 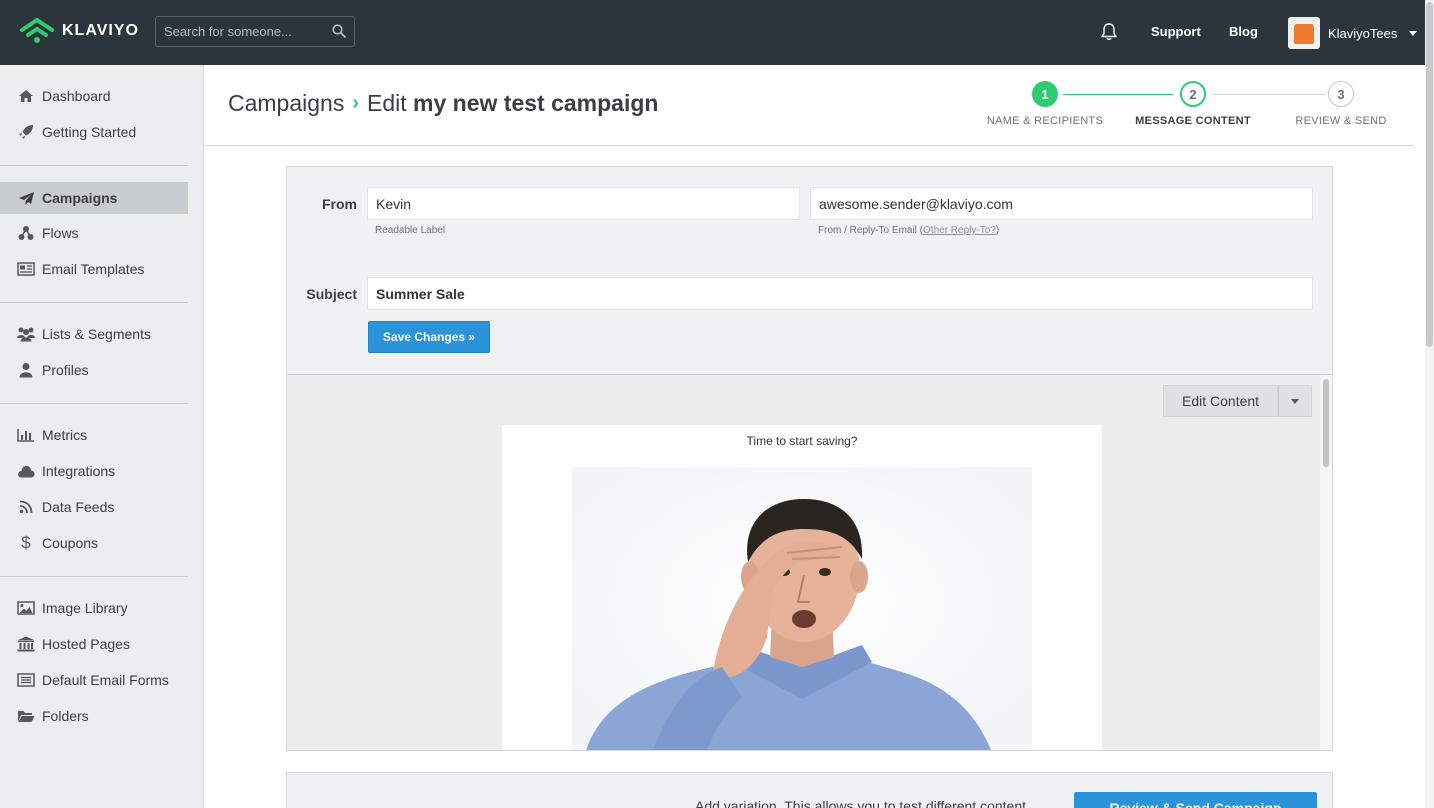 What do you see at coordinates (78, 507) in the screenshot?
I see `sidebar-item-label: Data Feeds` at bounding box center [78, 507].